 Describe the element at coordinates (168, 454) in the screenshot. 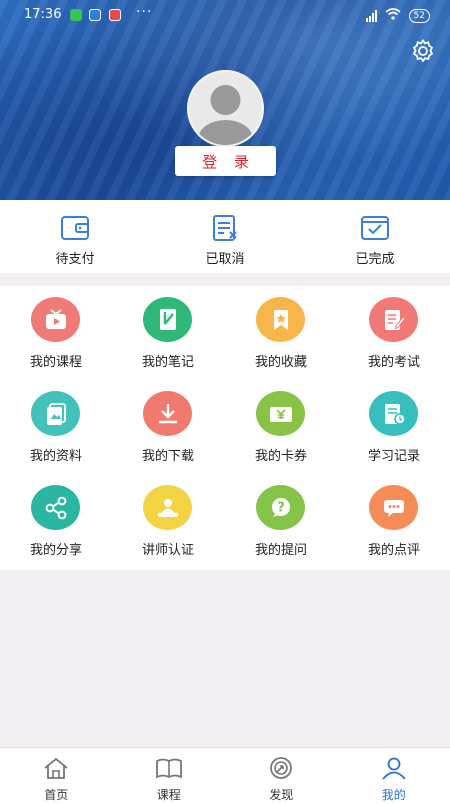

I see `menu-label: 我的下载` at that location.